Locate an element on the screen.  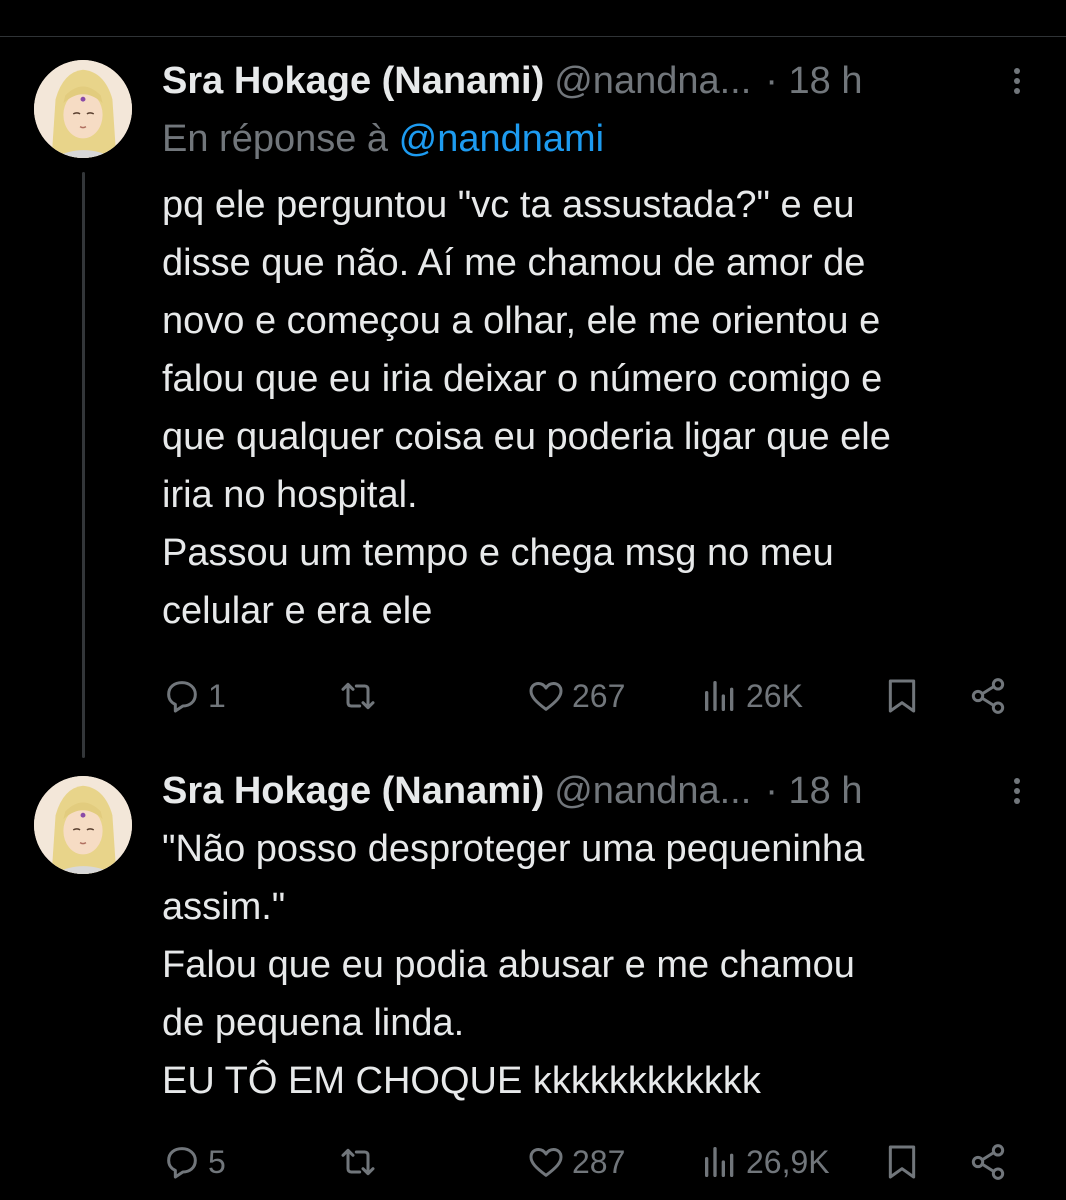
reply-button: 1 is located at coordinates (194, 696).